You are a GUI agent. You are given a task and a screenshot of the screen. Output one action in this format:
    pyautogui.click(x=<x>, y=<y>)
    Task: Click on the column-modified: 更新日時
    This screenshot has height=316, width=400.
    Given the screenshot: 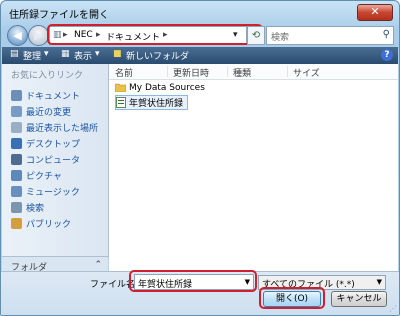 What is the action you would take?
    pyautogui.click(x=191, y=72)
    